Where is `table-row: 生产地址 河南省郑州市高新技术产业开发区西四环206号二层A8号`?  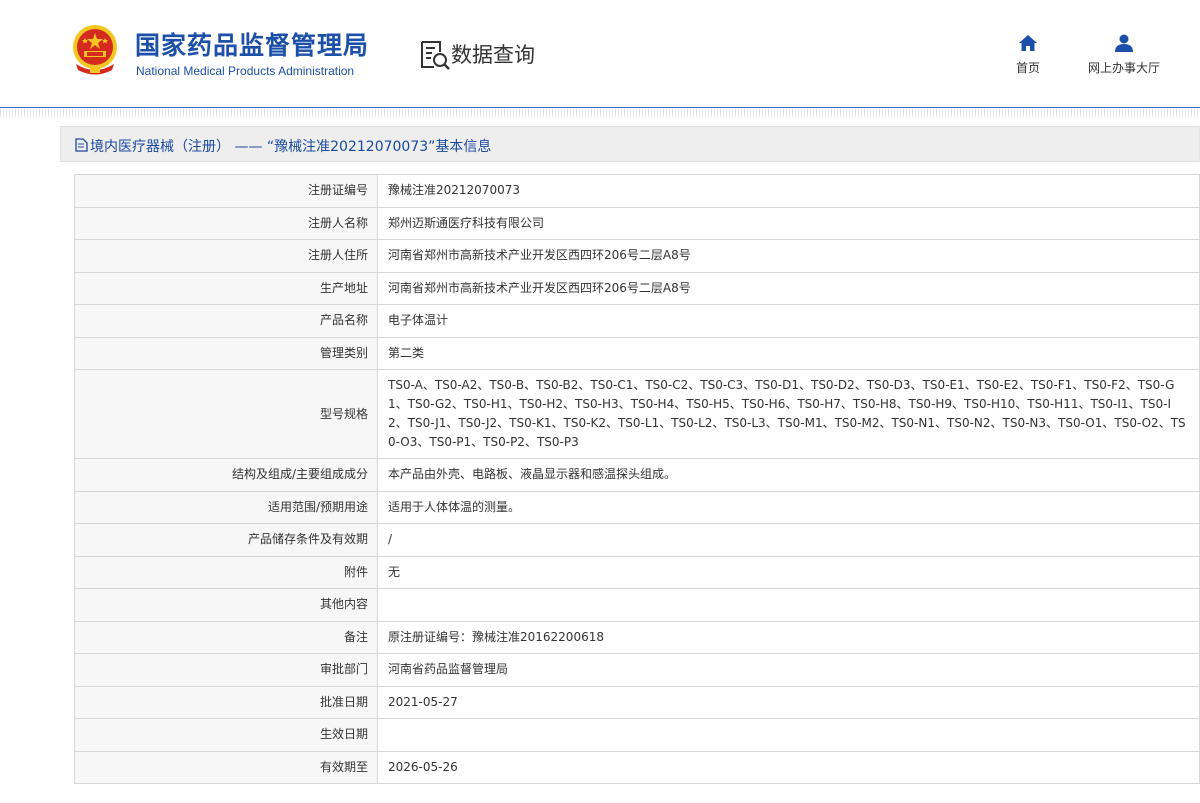 table-row: 生产地址 河南省郑州市高新技术产业开发区西四环206号二层A8号 is located at coordinates (637, 288).